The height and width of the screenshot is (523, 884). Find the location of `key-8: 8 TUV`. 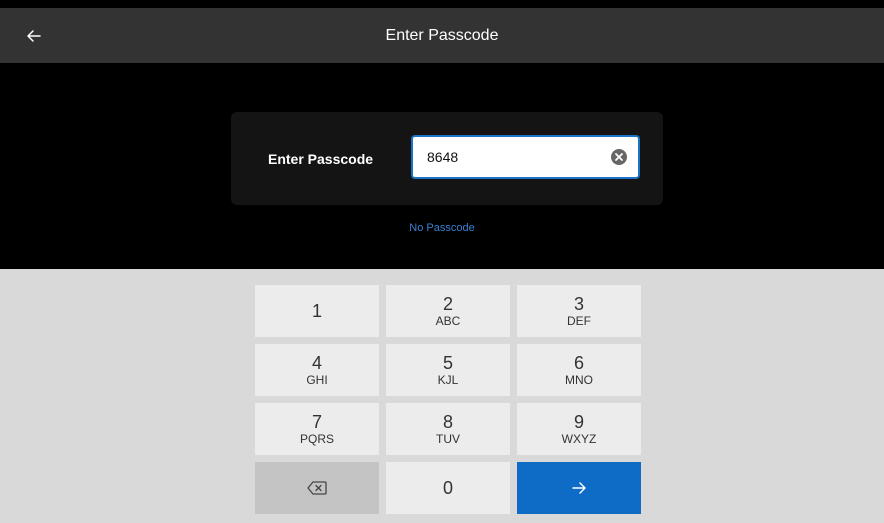

key-8: 8 TUV is located at coordinates (448, 429).